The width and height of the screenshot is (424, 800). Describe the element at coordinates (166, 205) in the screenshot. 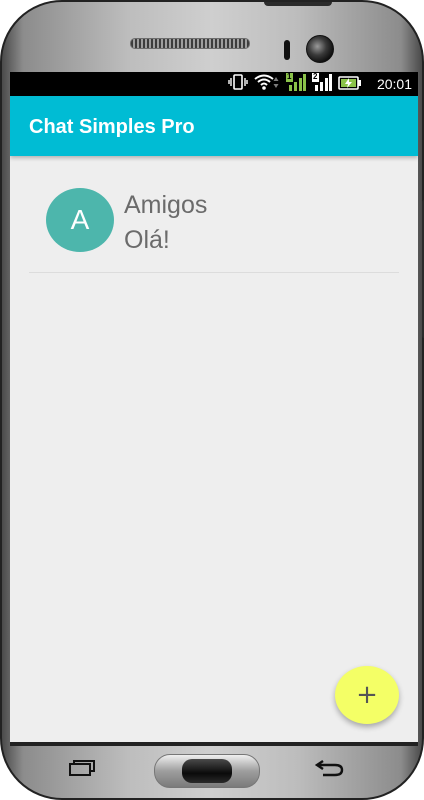

I see `chat-name: Amigos` at that location.